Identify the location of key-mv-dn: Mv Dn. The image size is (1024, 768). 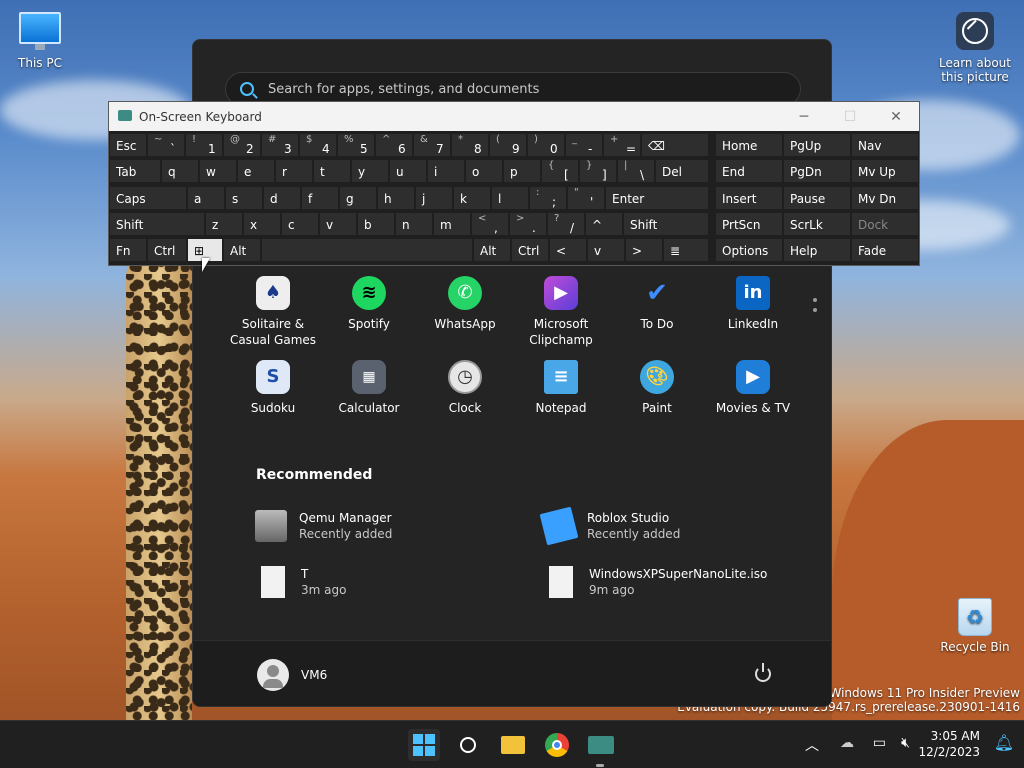
(885, 198).